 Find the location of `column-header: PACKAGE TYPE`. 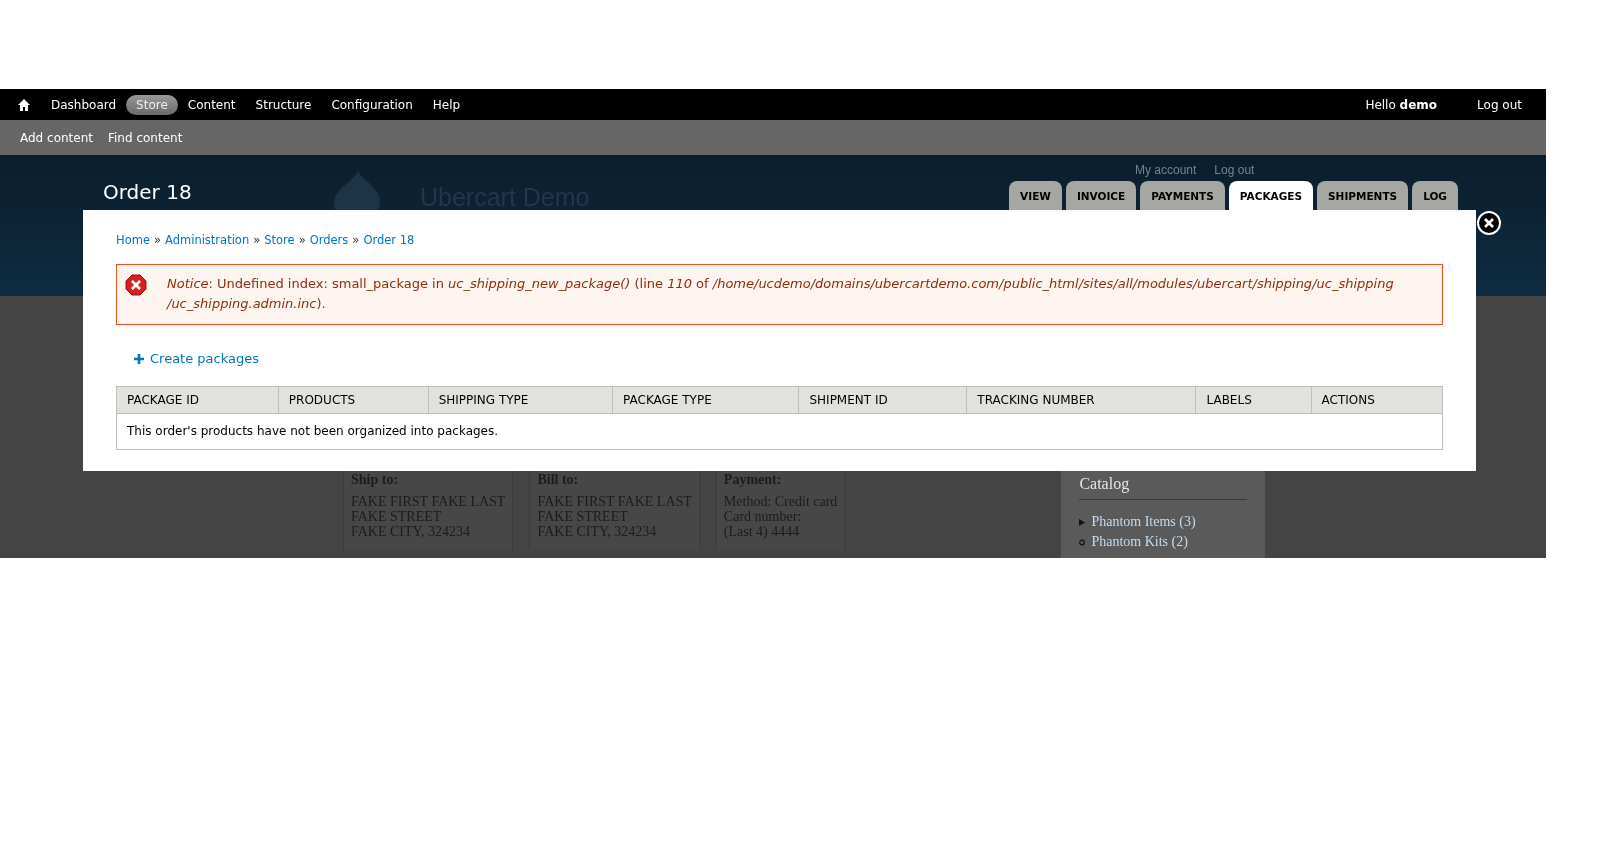

column-header: PACKAGE TYPE is located at coordinates (705, 399).